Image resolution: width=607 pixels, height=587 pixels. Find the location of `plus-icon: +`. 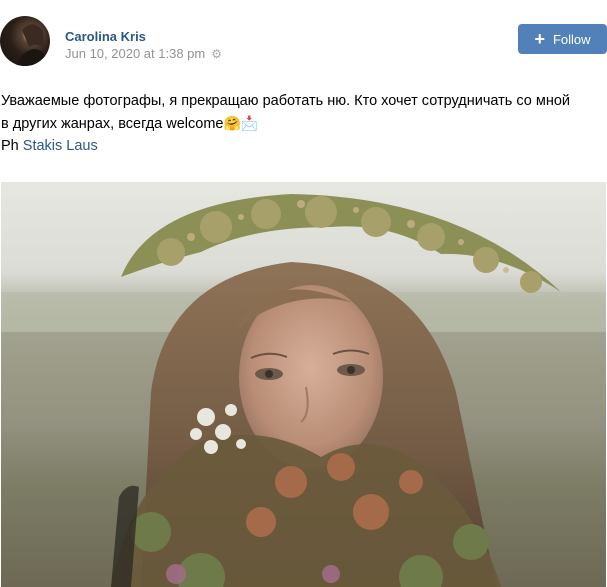

plus-icon: + is located at coordinates (539, 39).